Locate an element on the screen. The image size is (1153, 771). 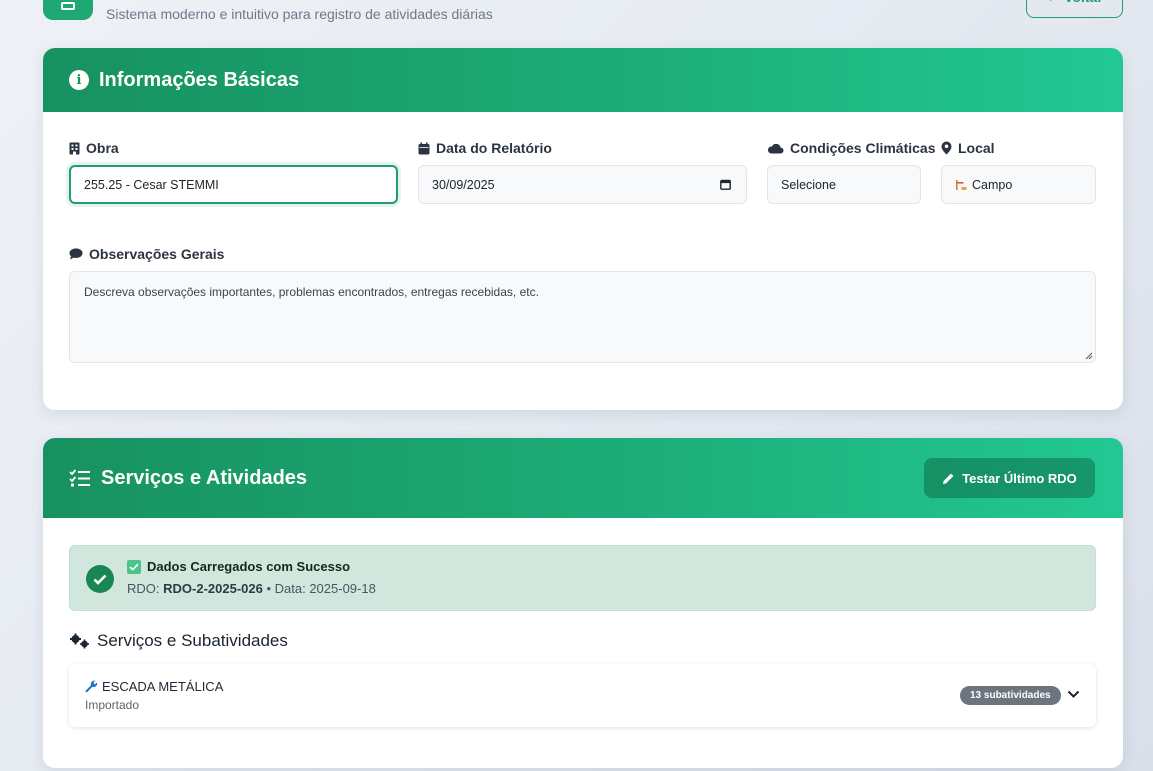
check-circle-icon is located at coordinates (100, 579).